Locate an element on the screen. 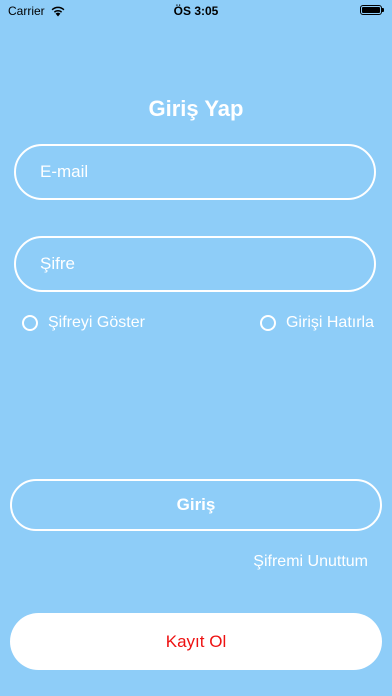 The image size is (392, 696). battery-icon is located at coordinates (372, 10).